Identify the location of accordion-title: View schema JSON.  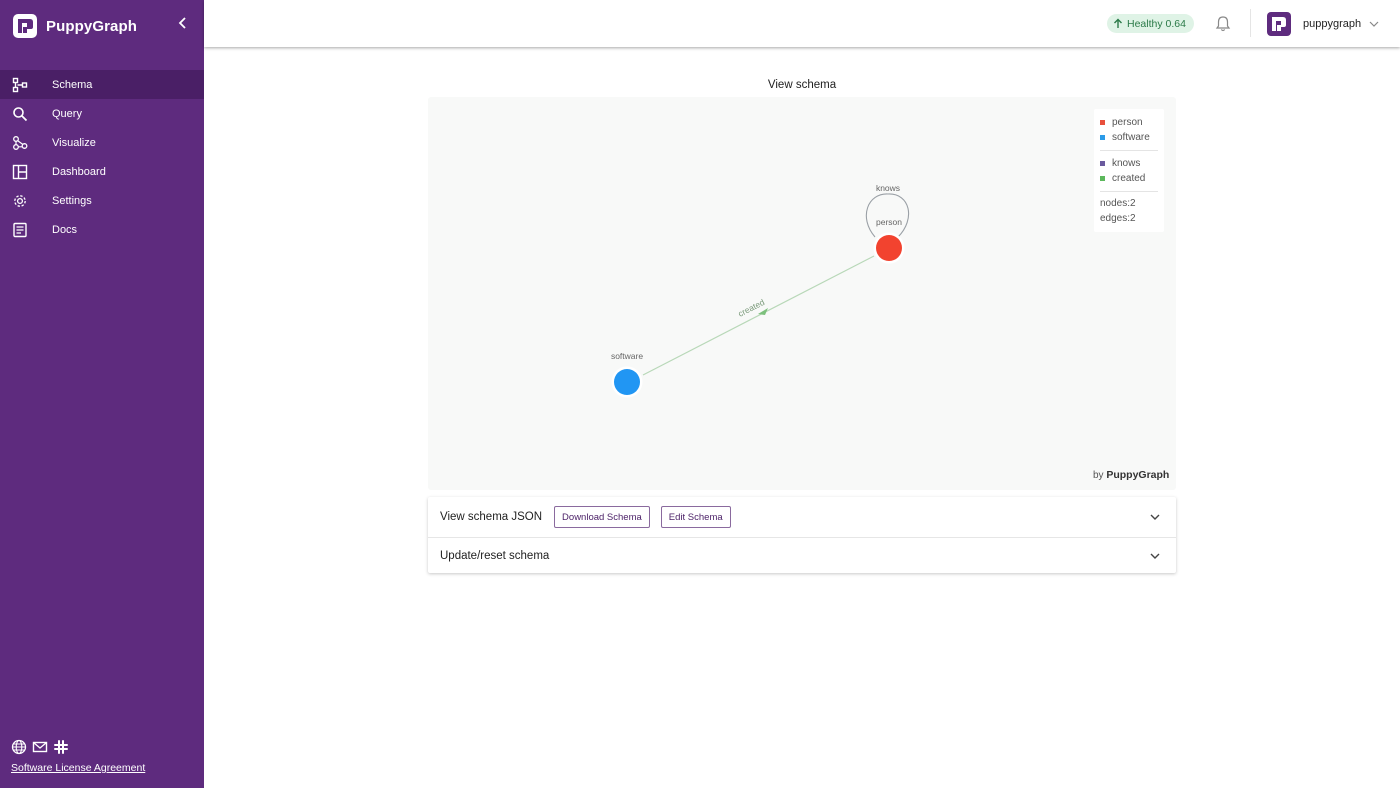
(491, 517).